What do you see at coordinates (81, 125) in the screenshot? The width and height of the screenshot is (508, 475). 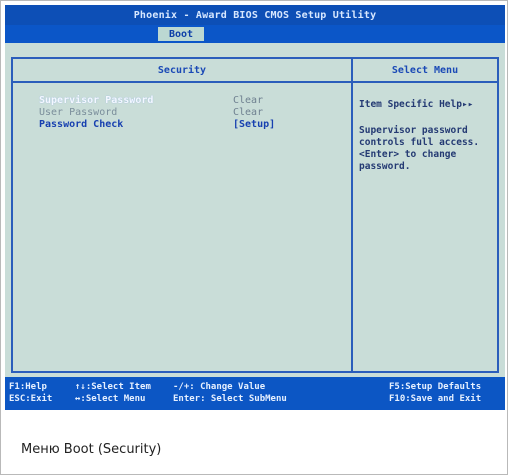 I see `password-check-item: Password Check` at bounding box center [81, 125].